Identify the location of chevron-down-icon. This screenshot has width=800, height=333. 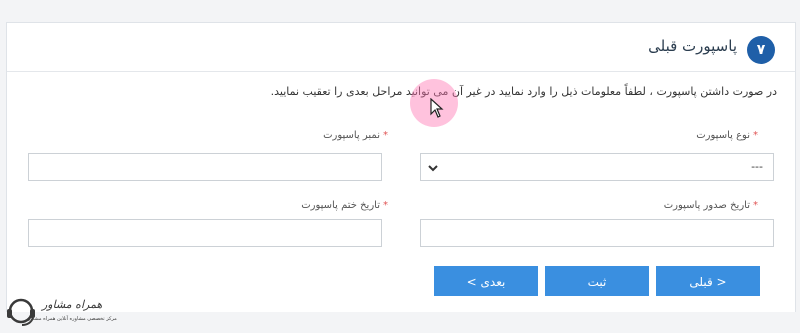
(433, 168).